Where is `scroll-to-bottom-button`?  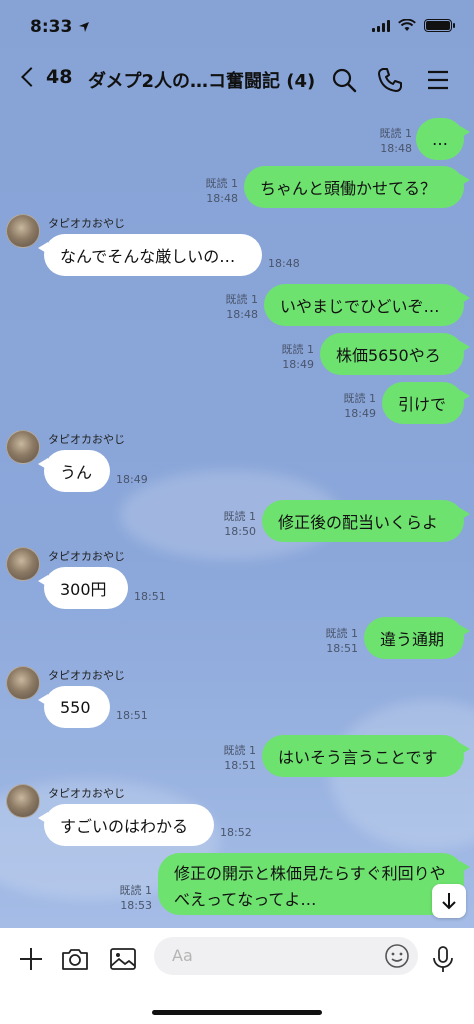
scroll-to-bottom-button is located at coordinates (449, 901).